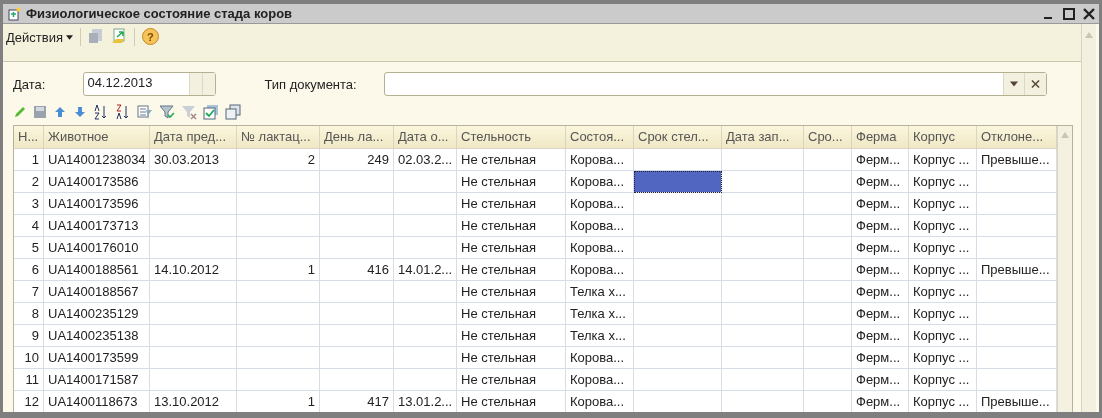 The height and width of the screenshot is (418, 1102). I want to click on save-icon, so click(40, 112).